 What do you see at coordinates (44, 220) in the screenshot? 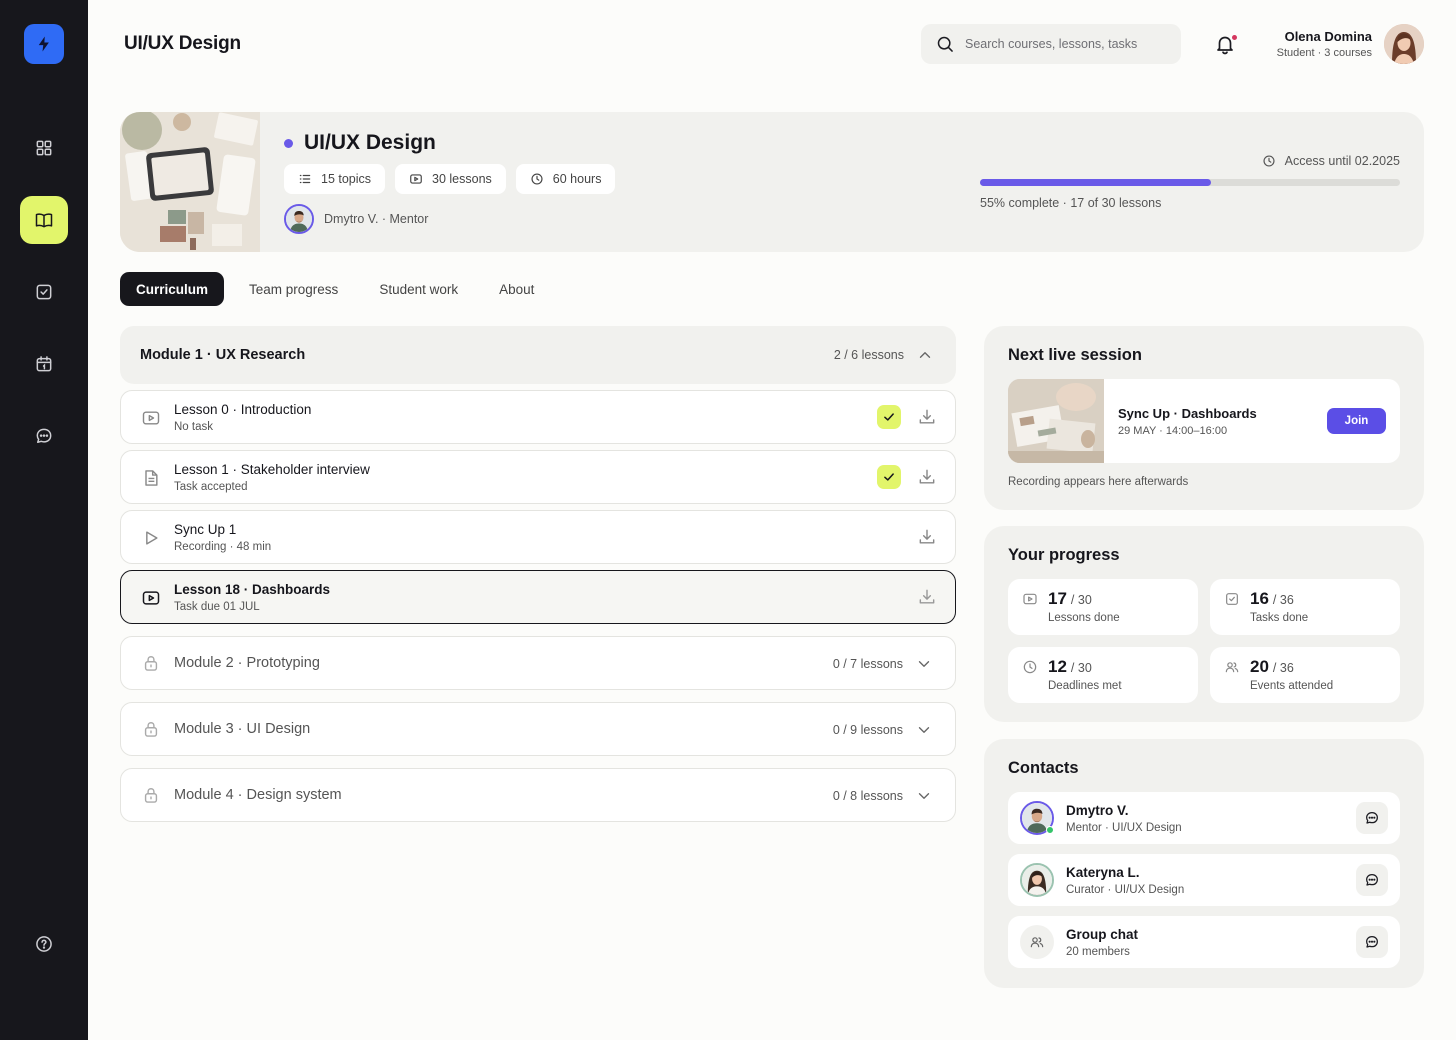
I see `sidebar-item-courses` at bounding box center [44, 220].